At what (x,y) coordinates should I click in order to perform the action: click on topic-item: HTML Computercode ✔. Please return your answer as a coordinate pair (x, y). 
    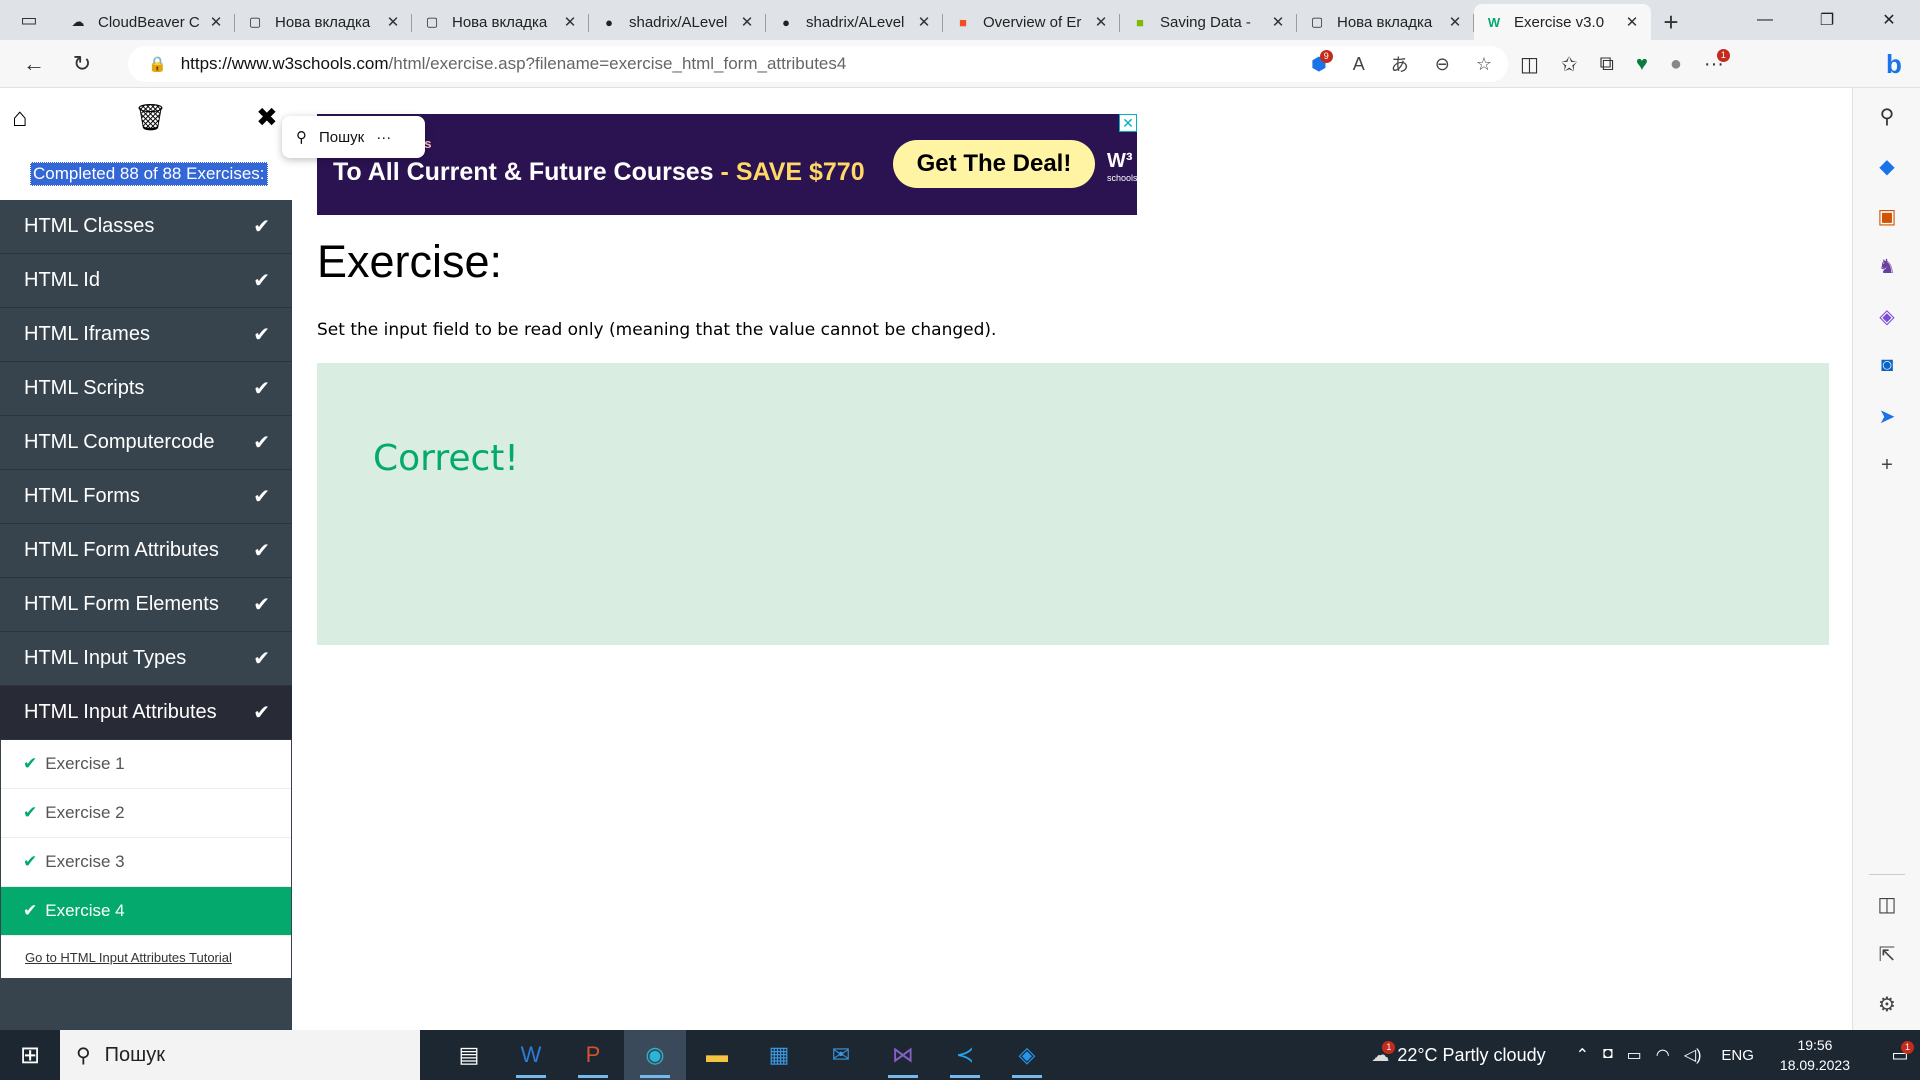
    Looking at the image, I should click on (146, 443).